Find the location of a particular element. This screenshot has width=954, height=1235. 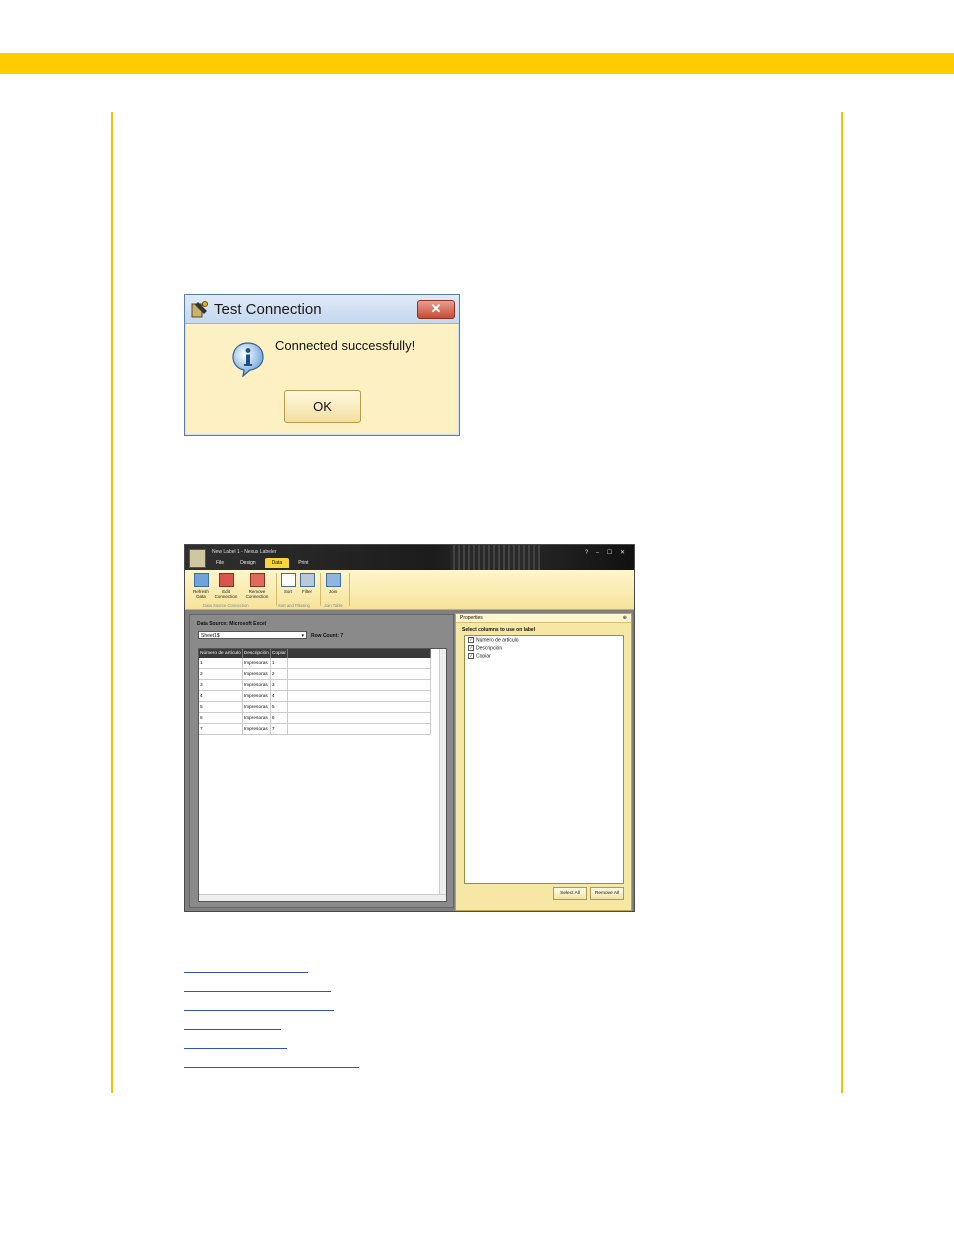

sheet-select: Sheet1$ ▾ is located at coordinates (252, 635).